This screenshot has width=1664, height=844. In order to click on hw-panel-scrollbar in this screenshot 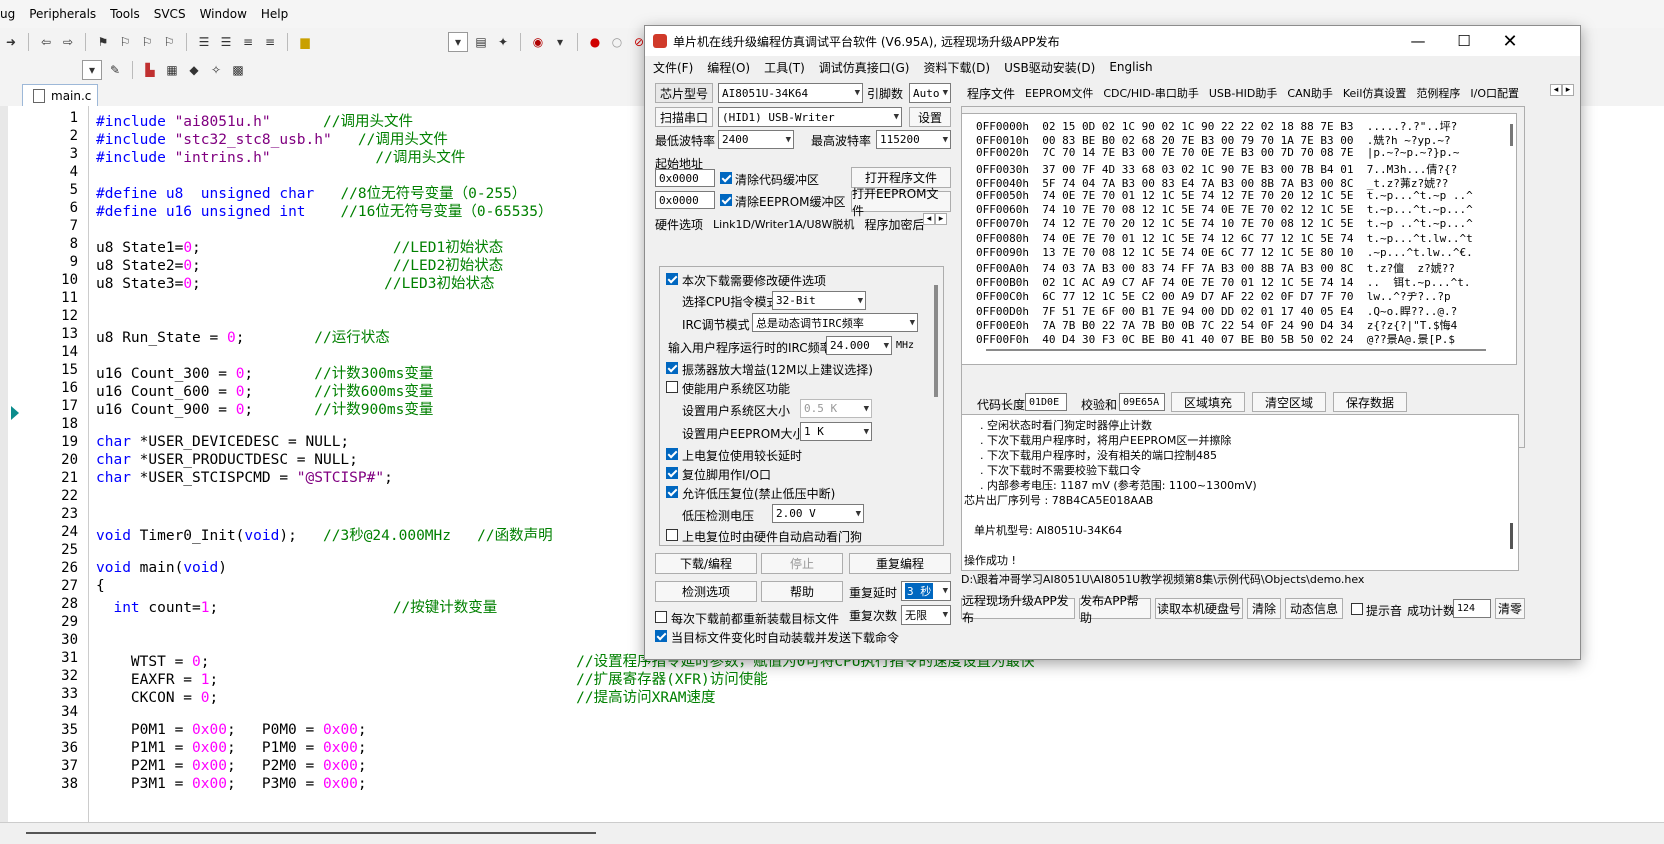, I will do `click(936, 341)`.